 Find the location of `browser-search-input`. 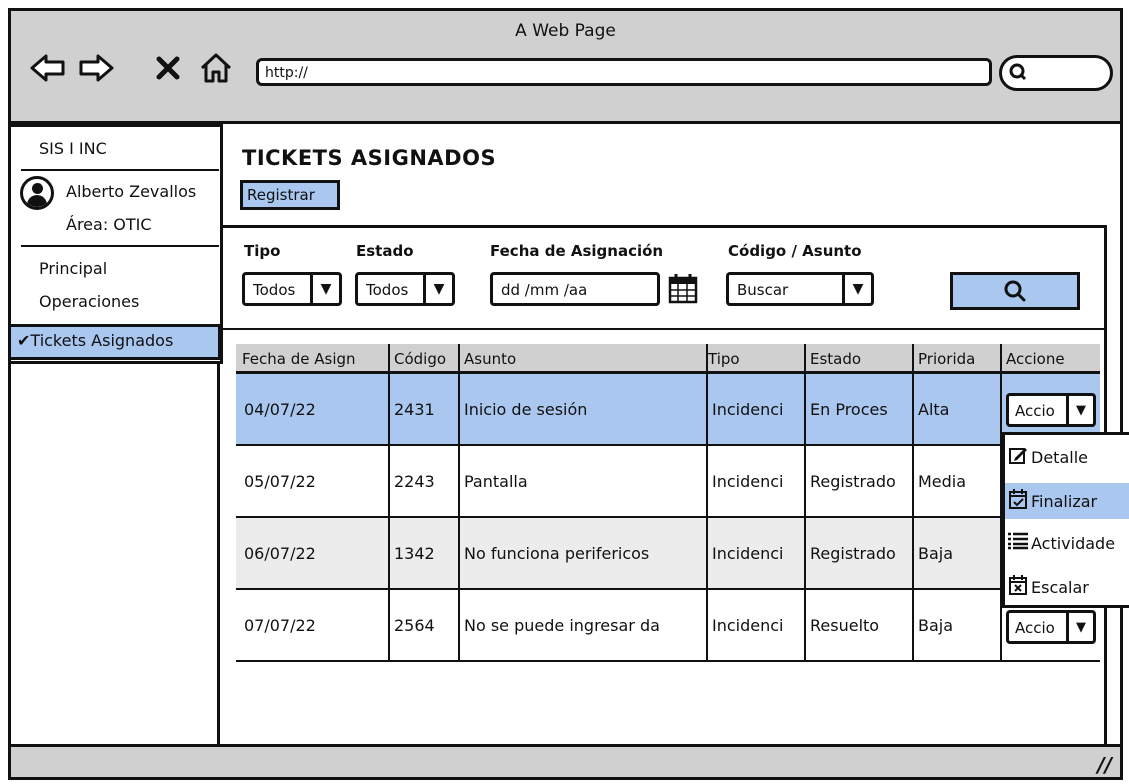

browser-search-input is located at coordinates (1056, 73).